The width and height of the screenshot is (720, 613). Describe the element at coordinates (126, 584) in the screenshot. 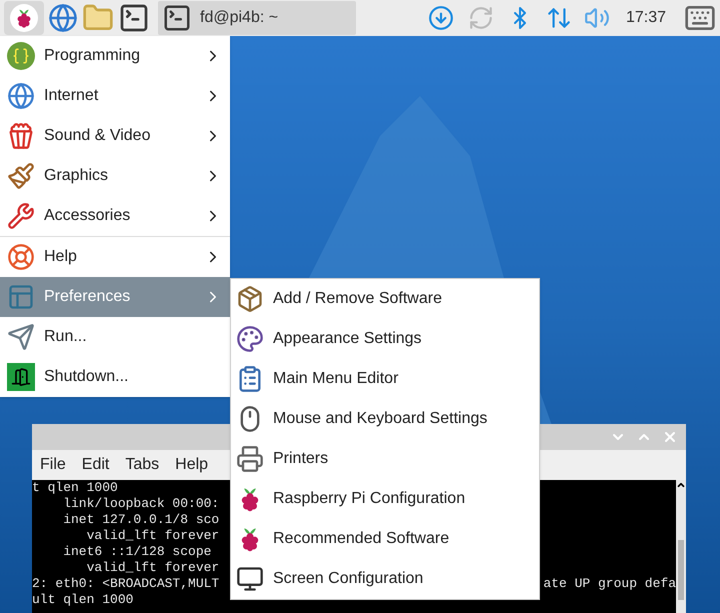

I see `terminal-line: 2: eth0: <BROADCAST,MULT` at that location.